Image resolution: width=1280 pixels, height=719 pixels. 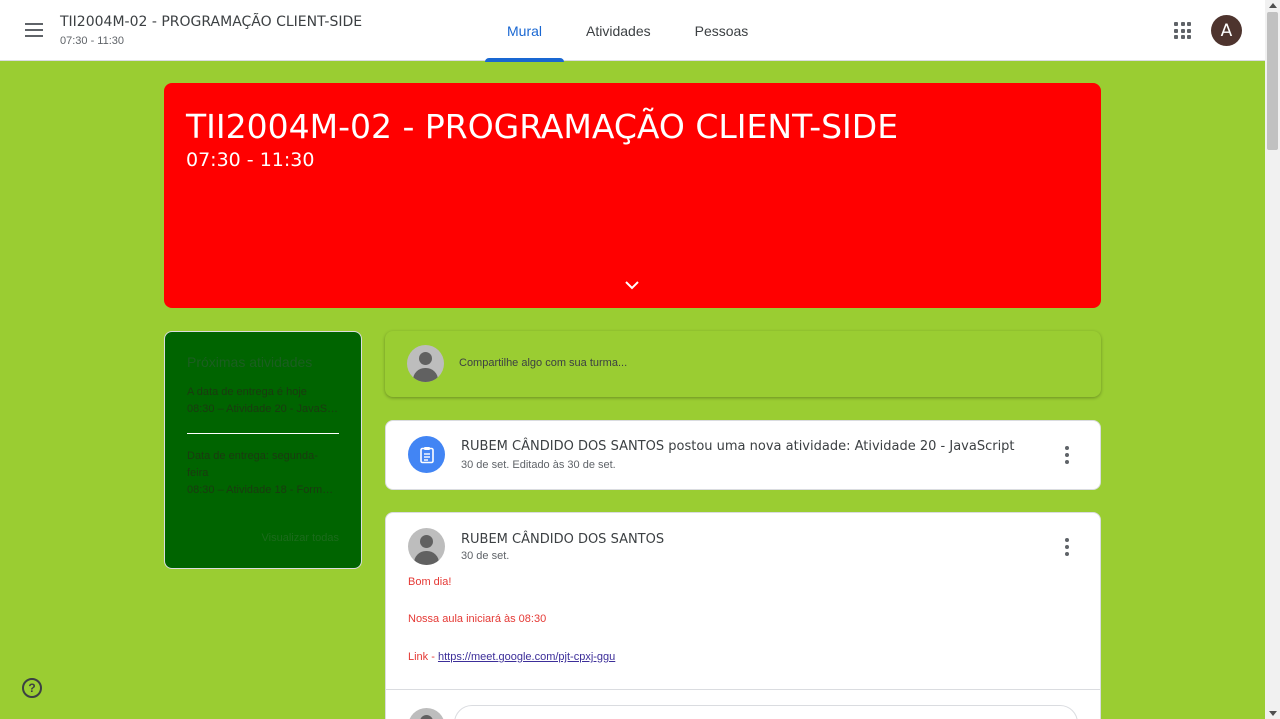 What do you see at coordinates (247, 392) in the screenshot?
I see `upcoming-due: A data de entrega é hoje` at bounding box center [247, 392].